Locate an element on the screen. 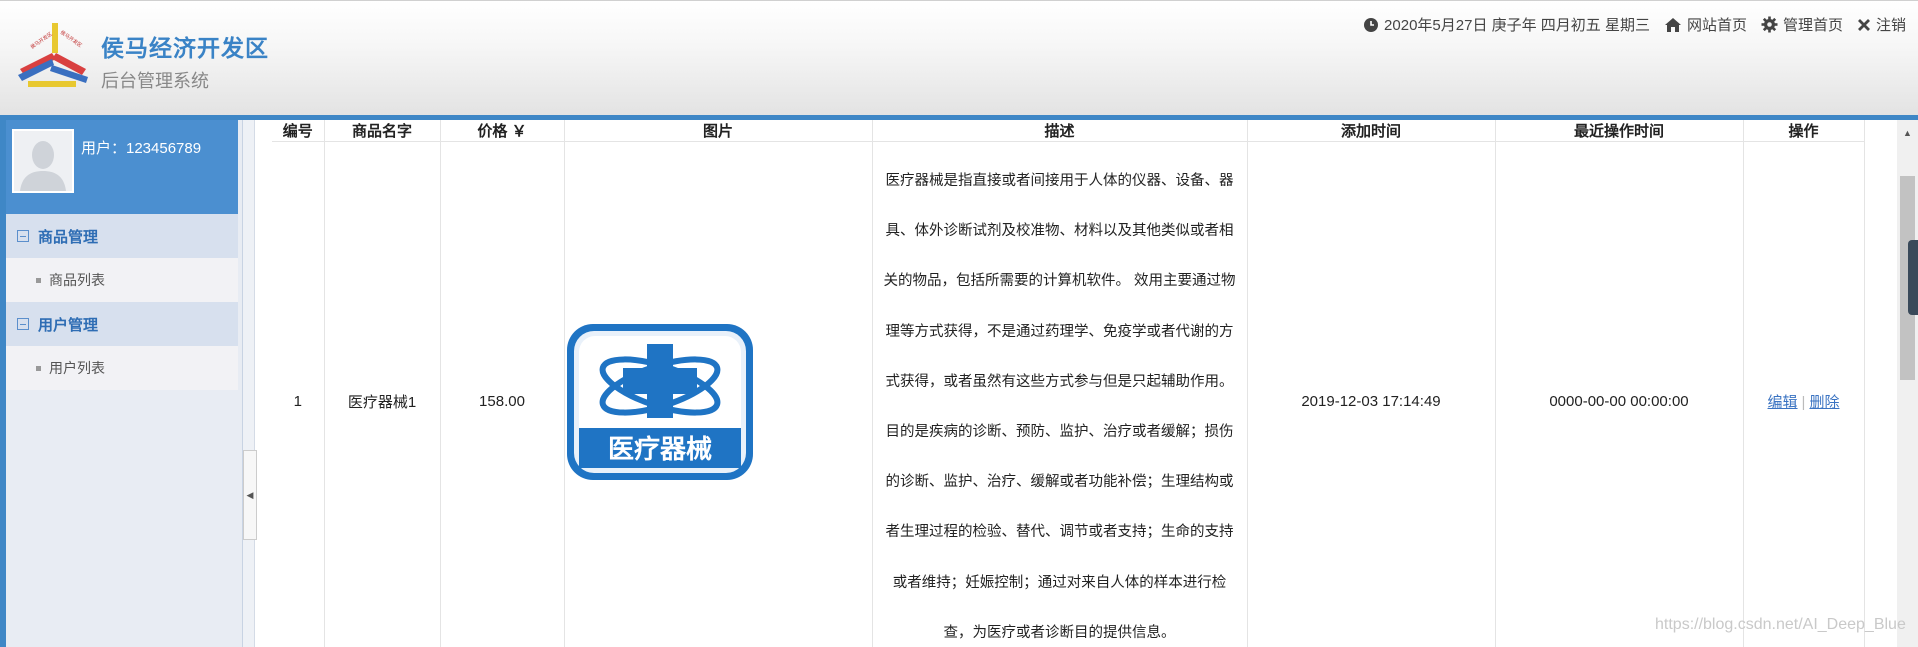 The height and width of the screenshot is (647, 1918). home-icon is located at coordinates (1672, 24).